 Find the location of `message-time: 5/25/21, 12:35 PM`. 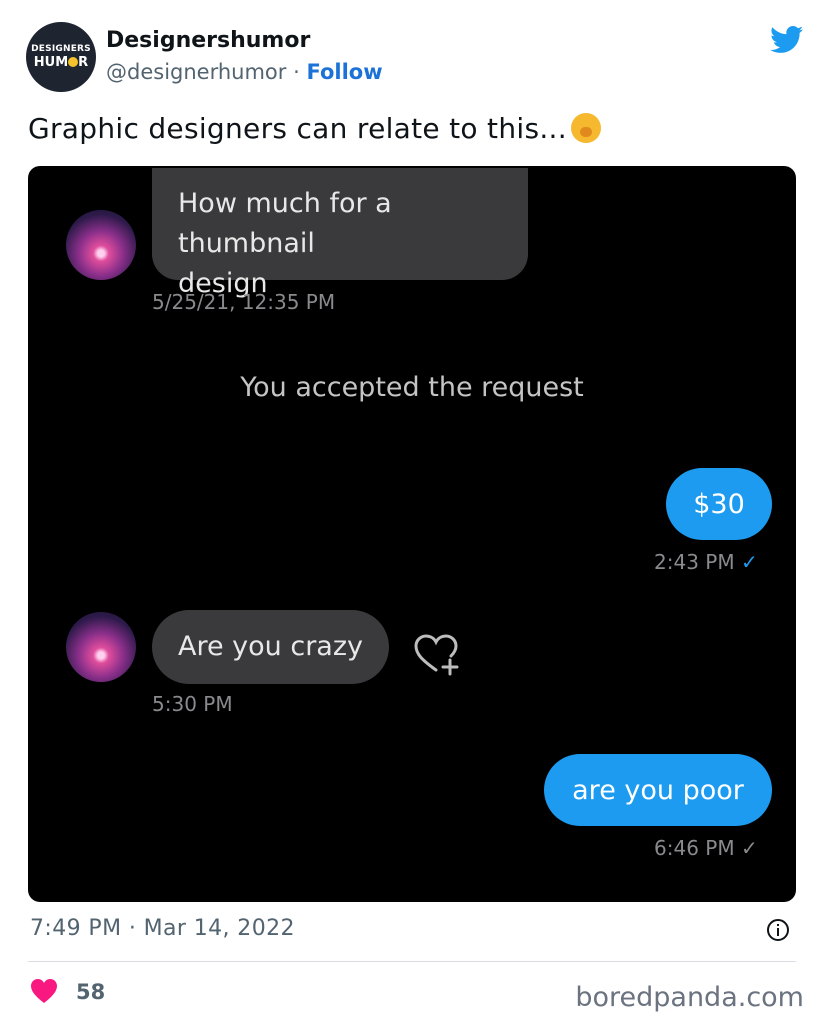

message-time: 5/25/21, 12:35 PM is located at coordinates (244, 302).